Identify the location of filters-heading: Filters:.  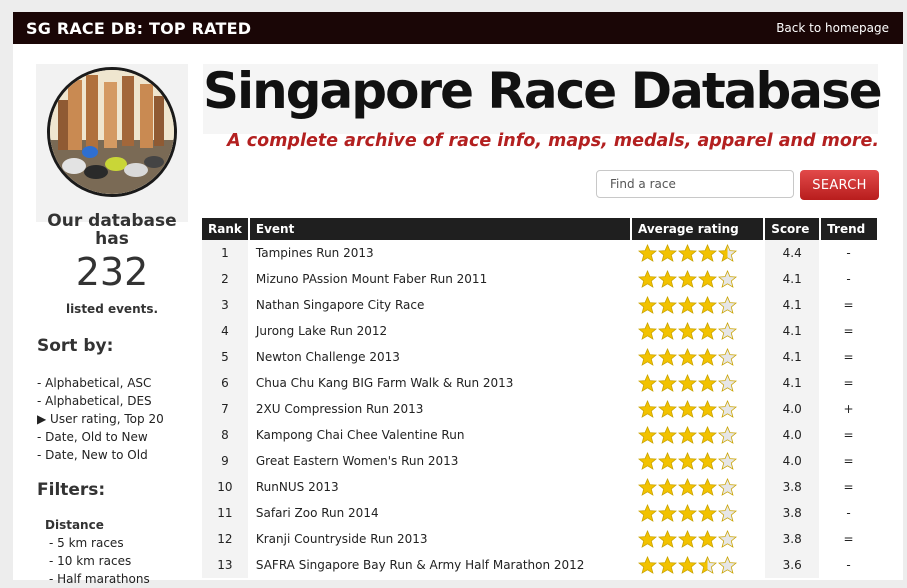
(71, 490).